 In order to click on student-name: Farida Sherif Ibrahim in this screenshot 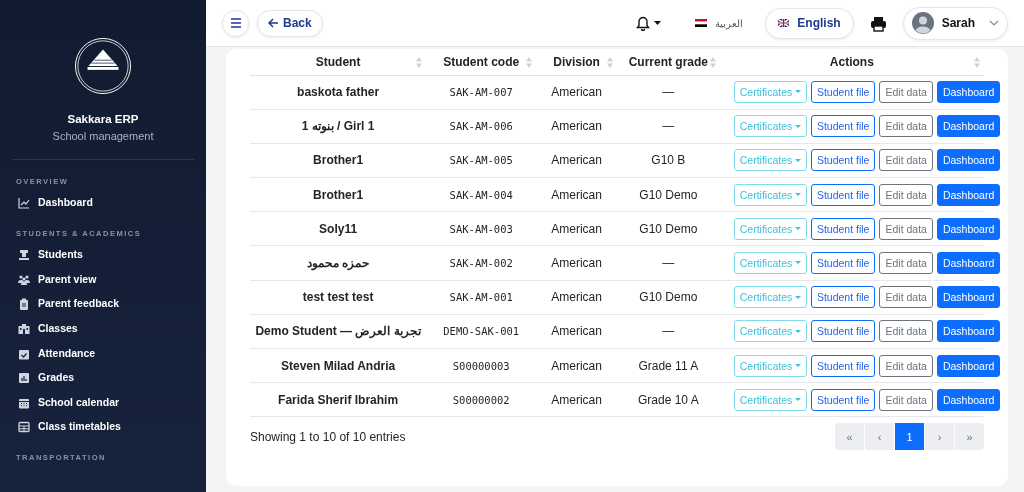, I will do `click(338, 399)`.